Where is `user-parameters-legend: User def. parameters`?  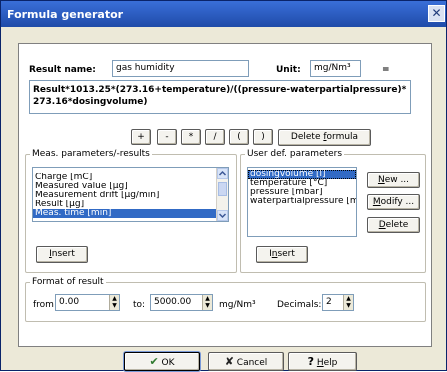 user-parameters-legend: User def. parameters is located at coordinates (295, 154).